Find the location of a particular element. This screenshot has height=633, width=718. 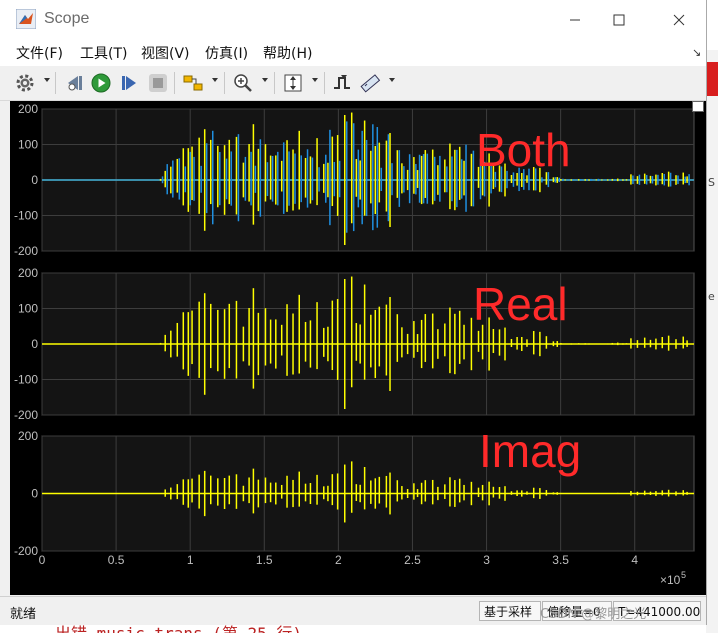

scale-axes-icon is located at coordinates (293, 83).